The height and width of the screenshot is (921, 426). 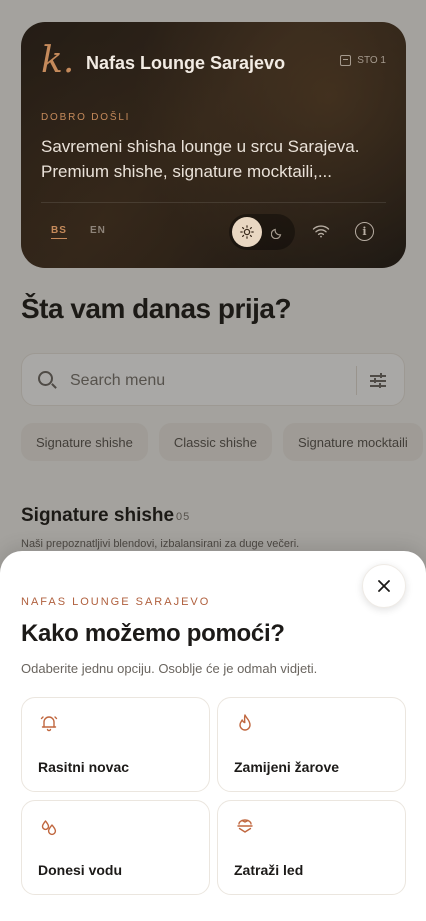 I want to click on flame-icon, so click(x=245, y=723).